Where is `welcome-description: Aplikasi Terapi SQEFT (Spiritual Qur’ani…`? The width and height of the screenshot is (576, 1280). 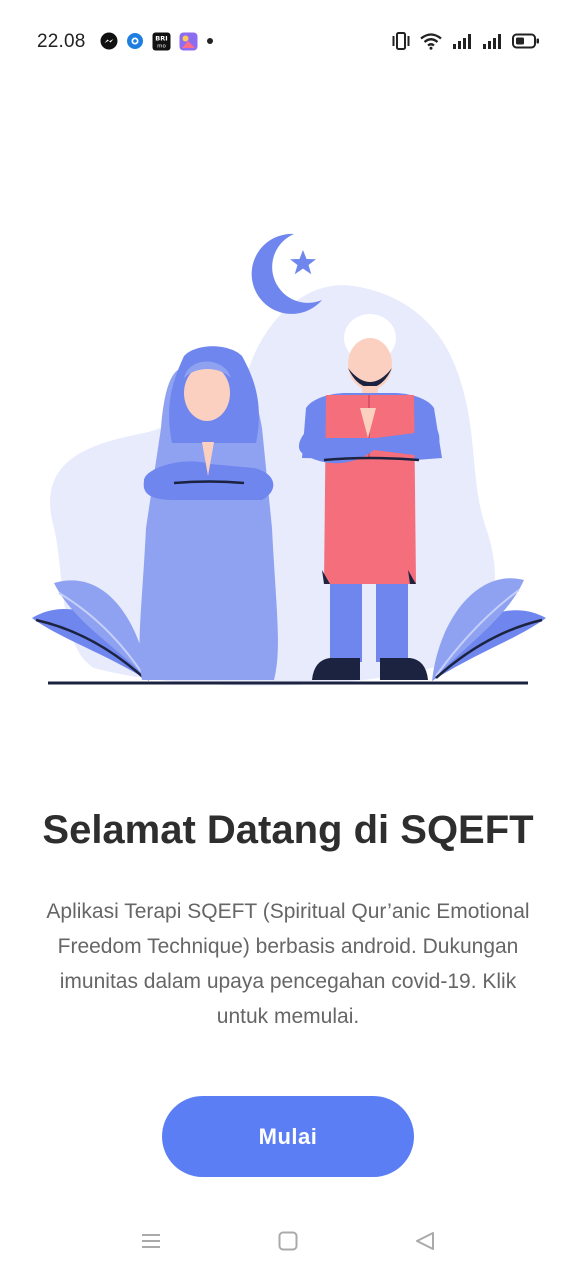 welcome-description: Aplikasi Terapi SQEFT (Spiritual Qur’ani… is located at coordinates (288, 964).